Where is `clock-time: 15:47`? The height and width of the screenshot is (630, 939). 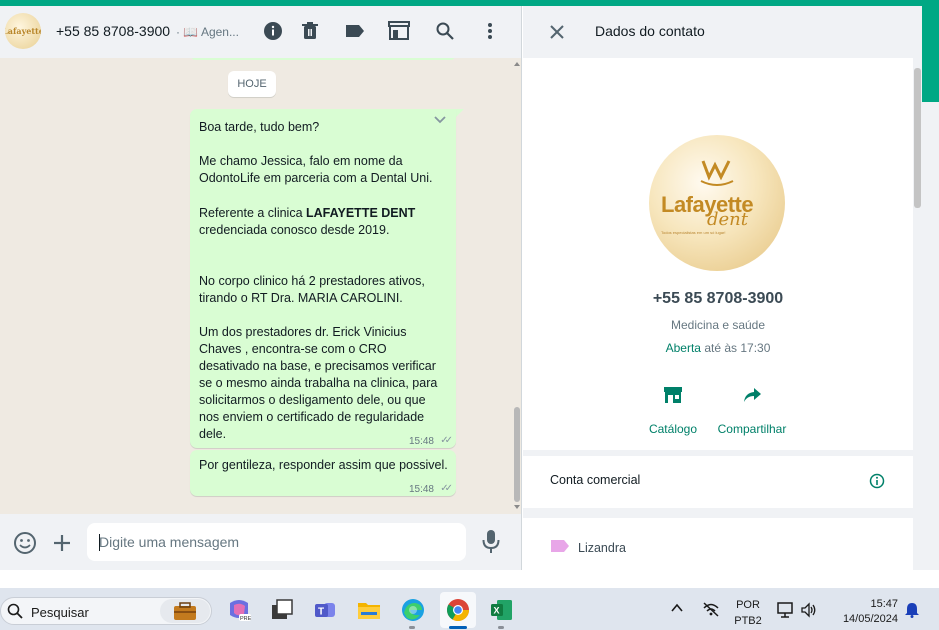 clock-time: 15:47 is located at coordinates (884, 604).